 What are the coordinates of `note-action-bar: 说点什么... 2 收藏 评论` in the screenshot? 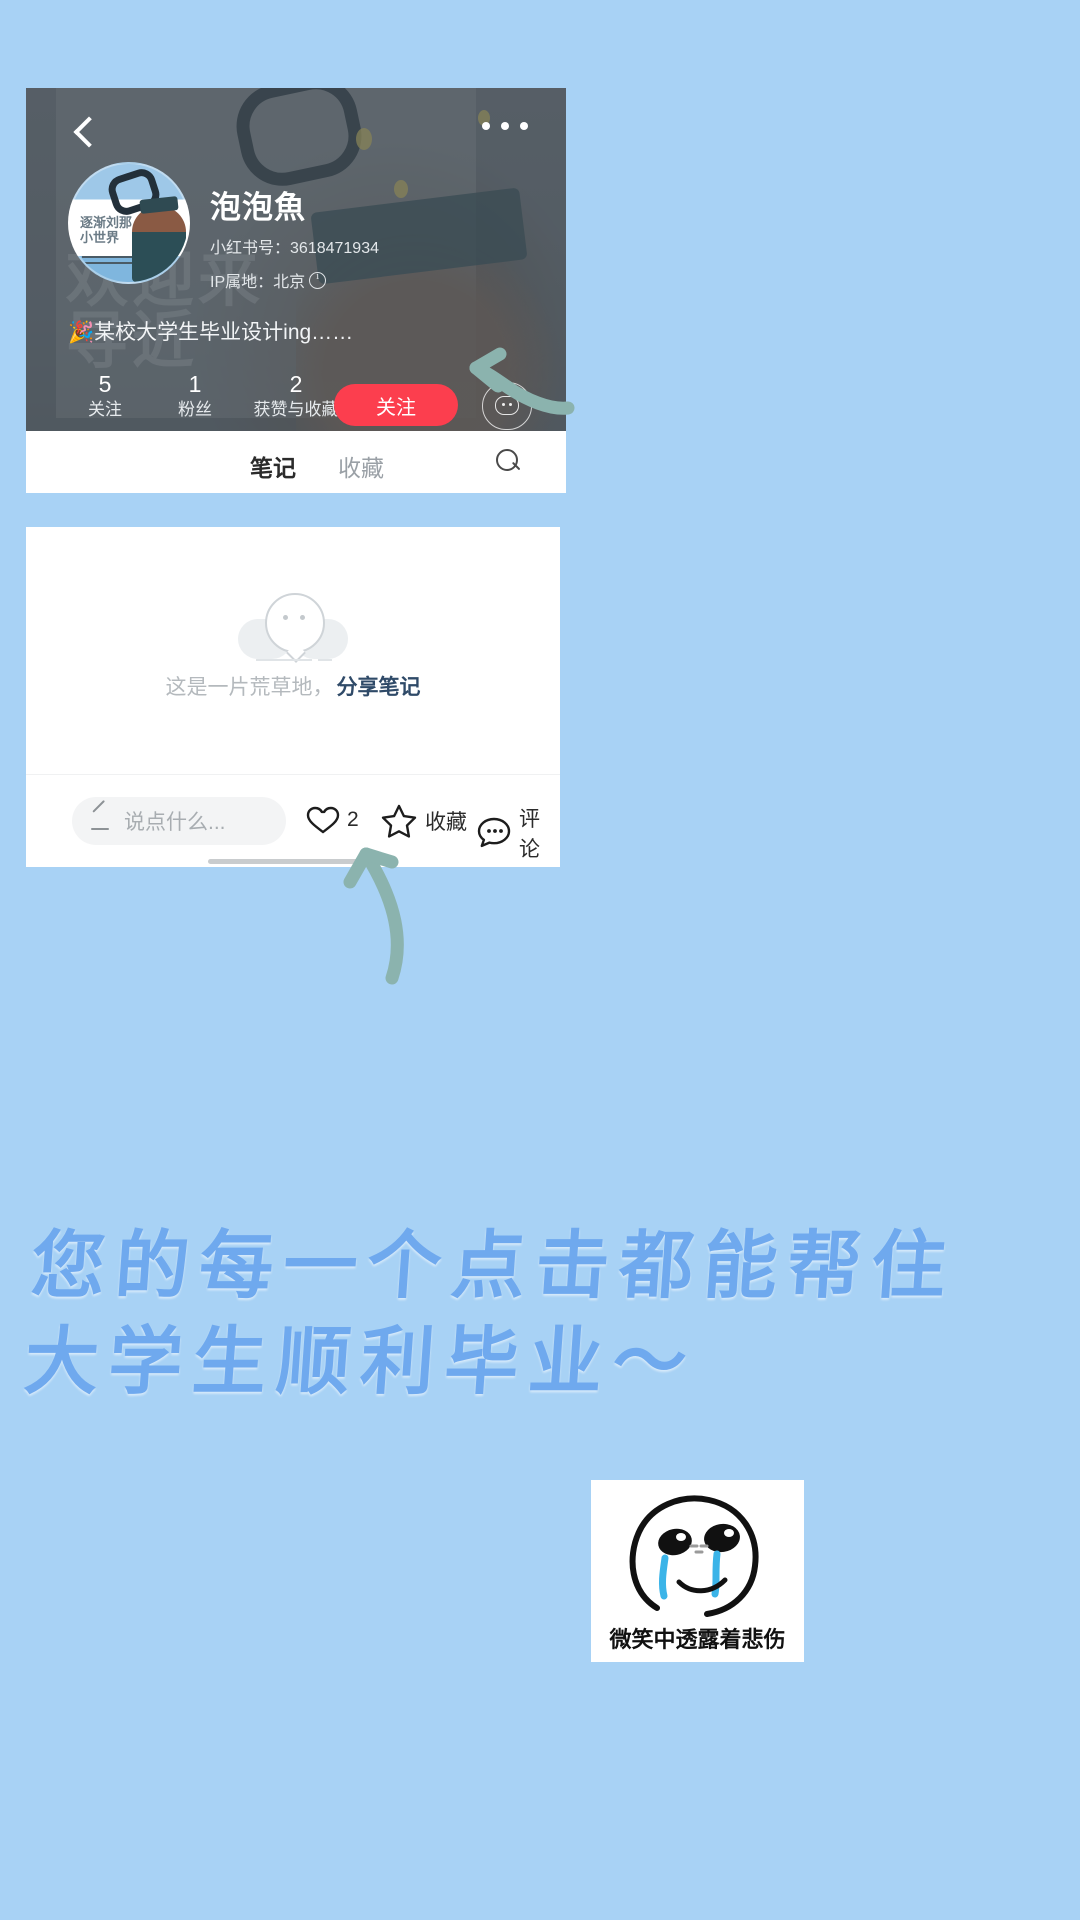 It's located at (293, 820).